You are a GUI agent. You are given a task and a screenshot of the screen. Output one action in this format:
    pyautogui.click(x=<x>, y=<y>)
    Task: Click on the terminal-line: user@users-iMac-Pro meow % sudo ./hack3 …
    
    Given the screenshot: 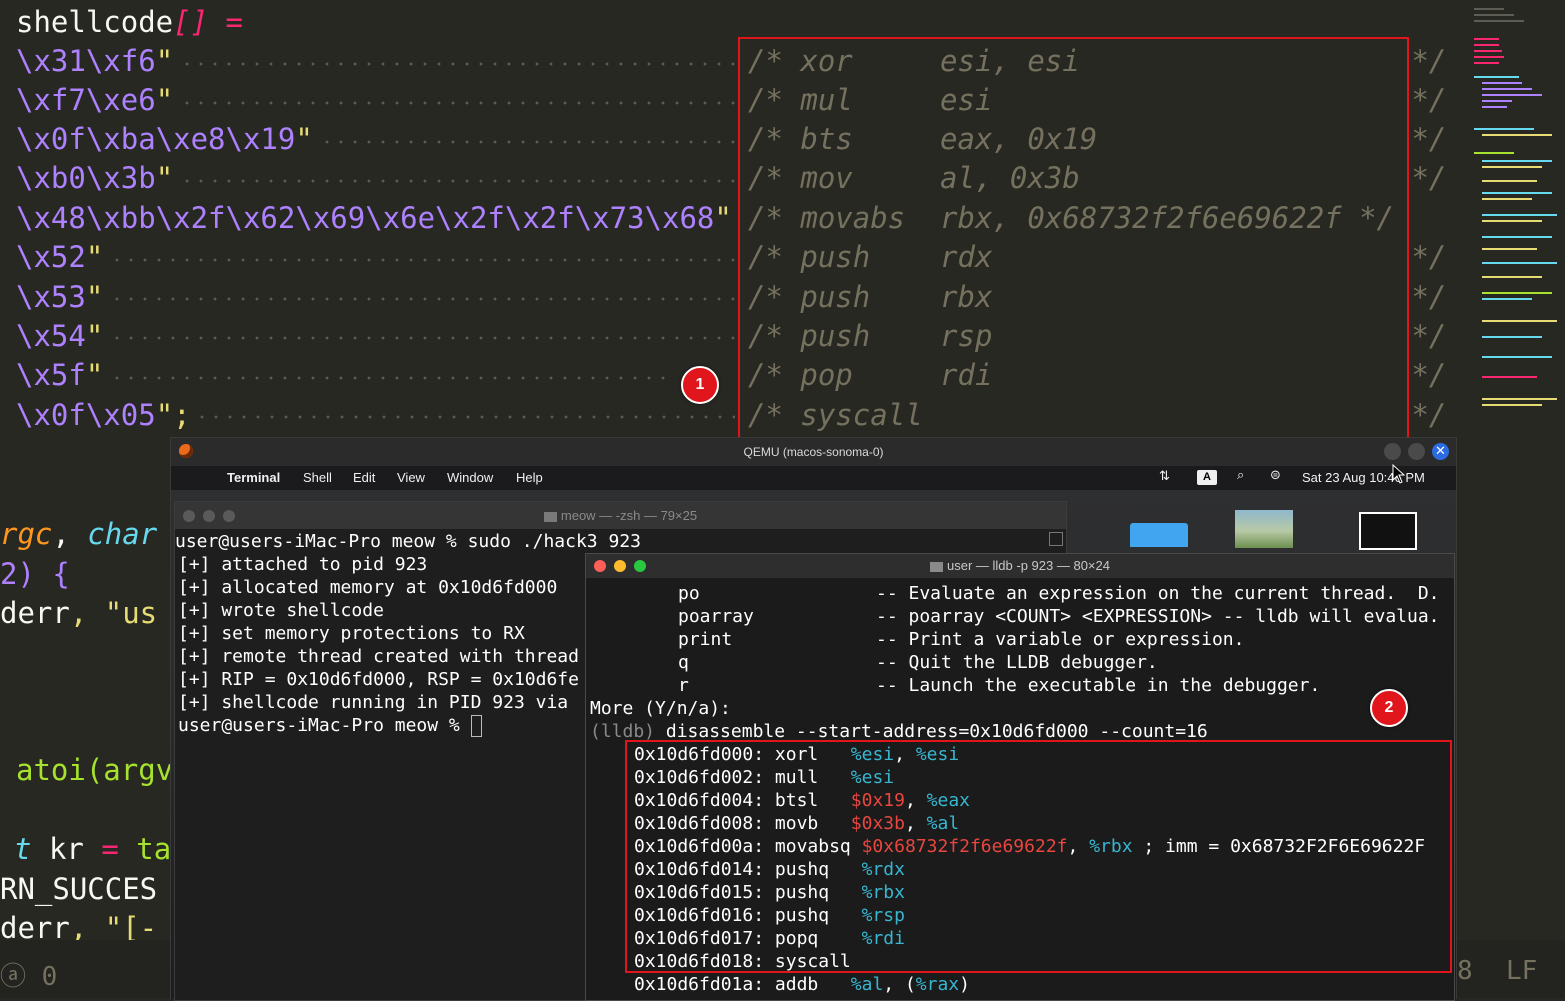 What is the action you would take?
    pyautogui.click(x=408, y=541)
    